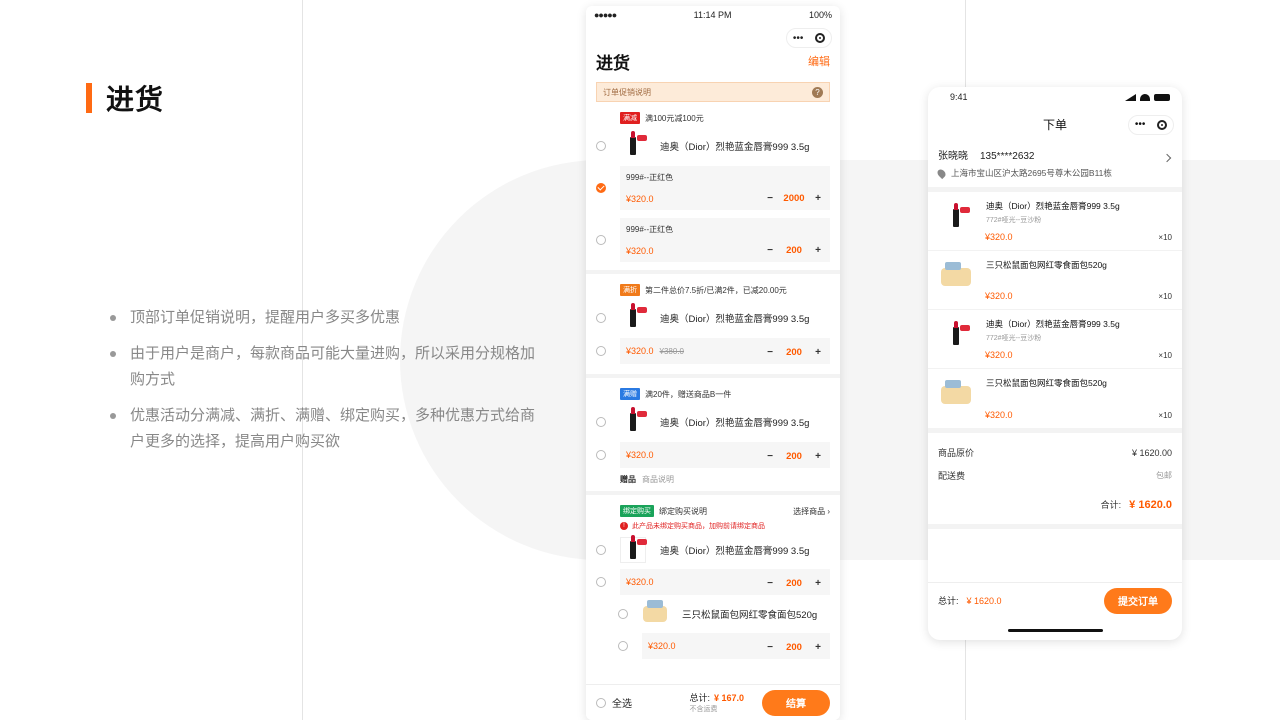  Describe the element at coordinates (624, 526) in the screenshot. I see `warning-icon: !` at that location.